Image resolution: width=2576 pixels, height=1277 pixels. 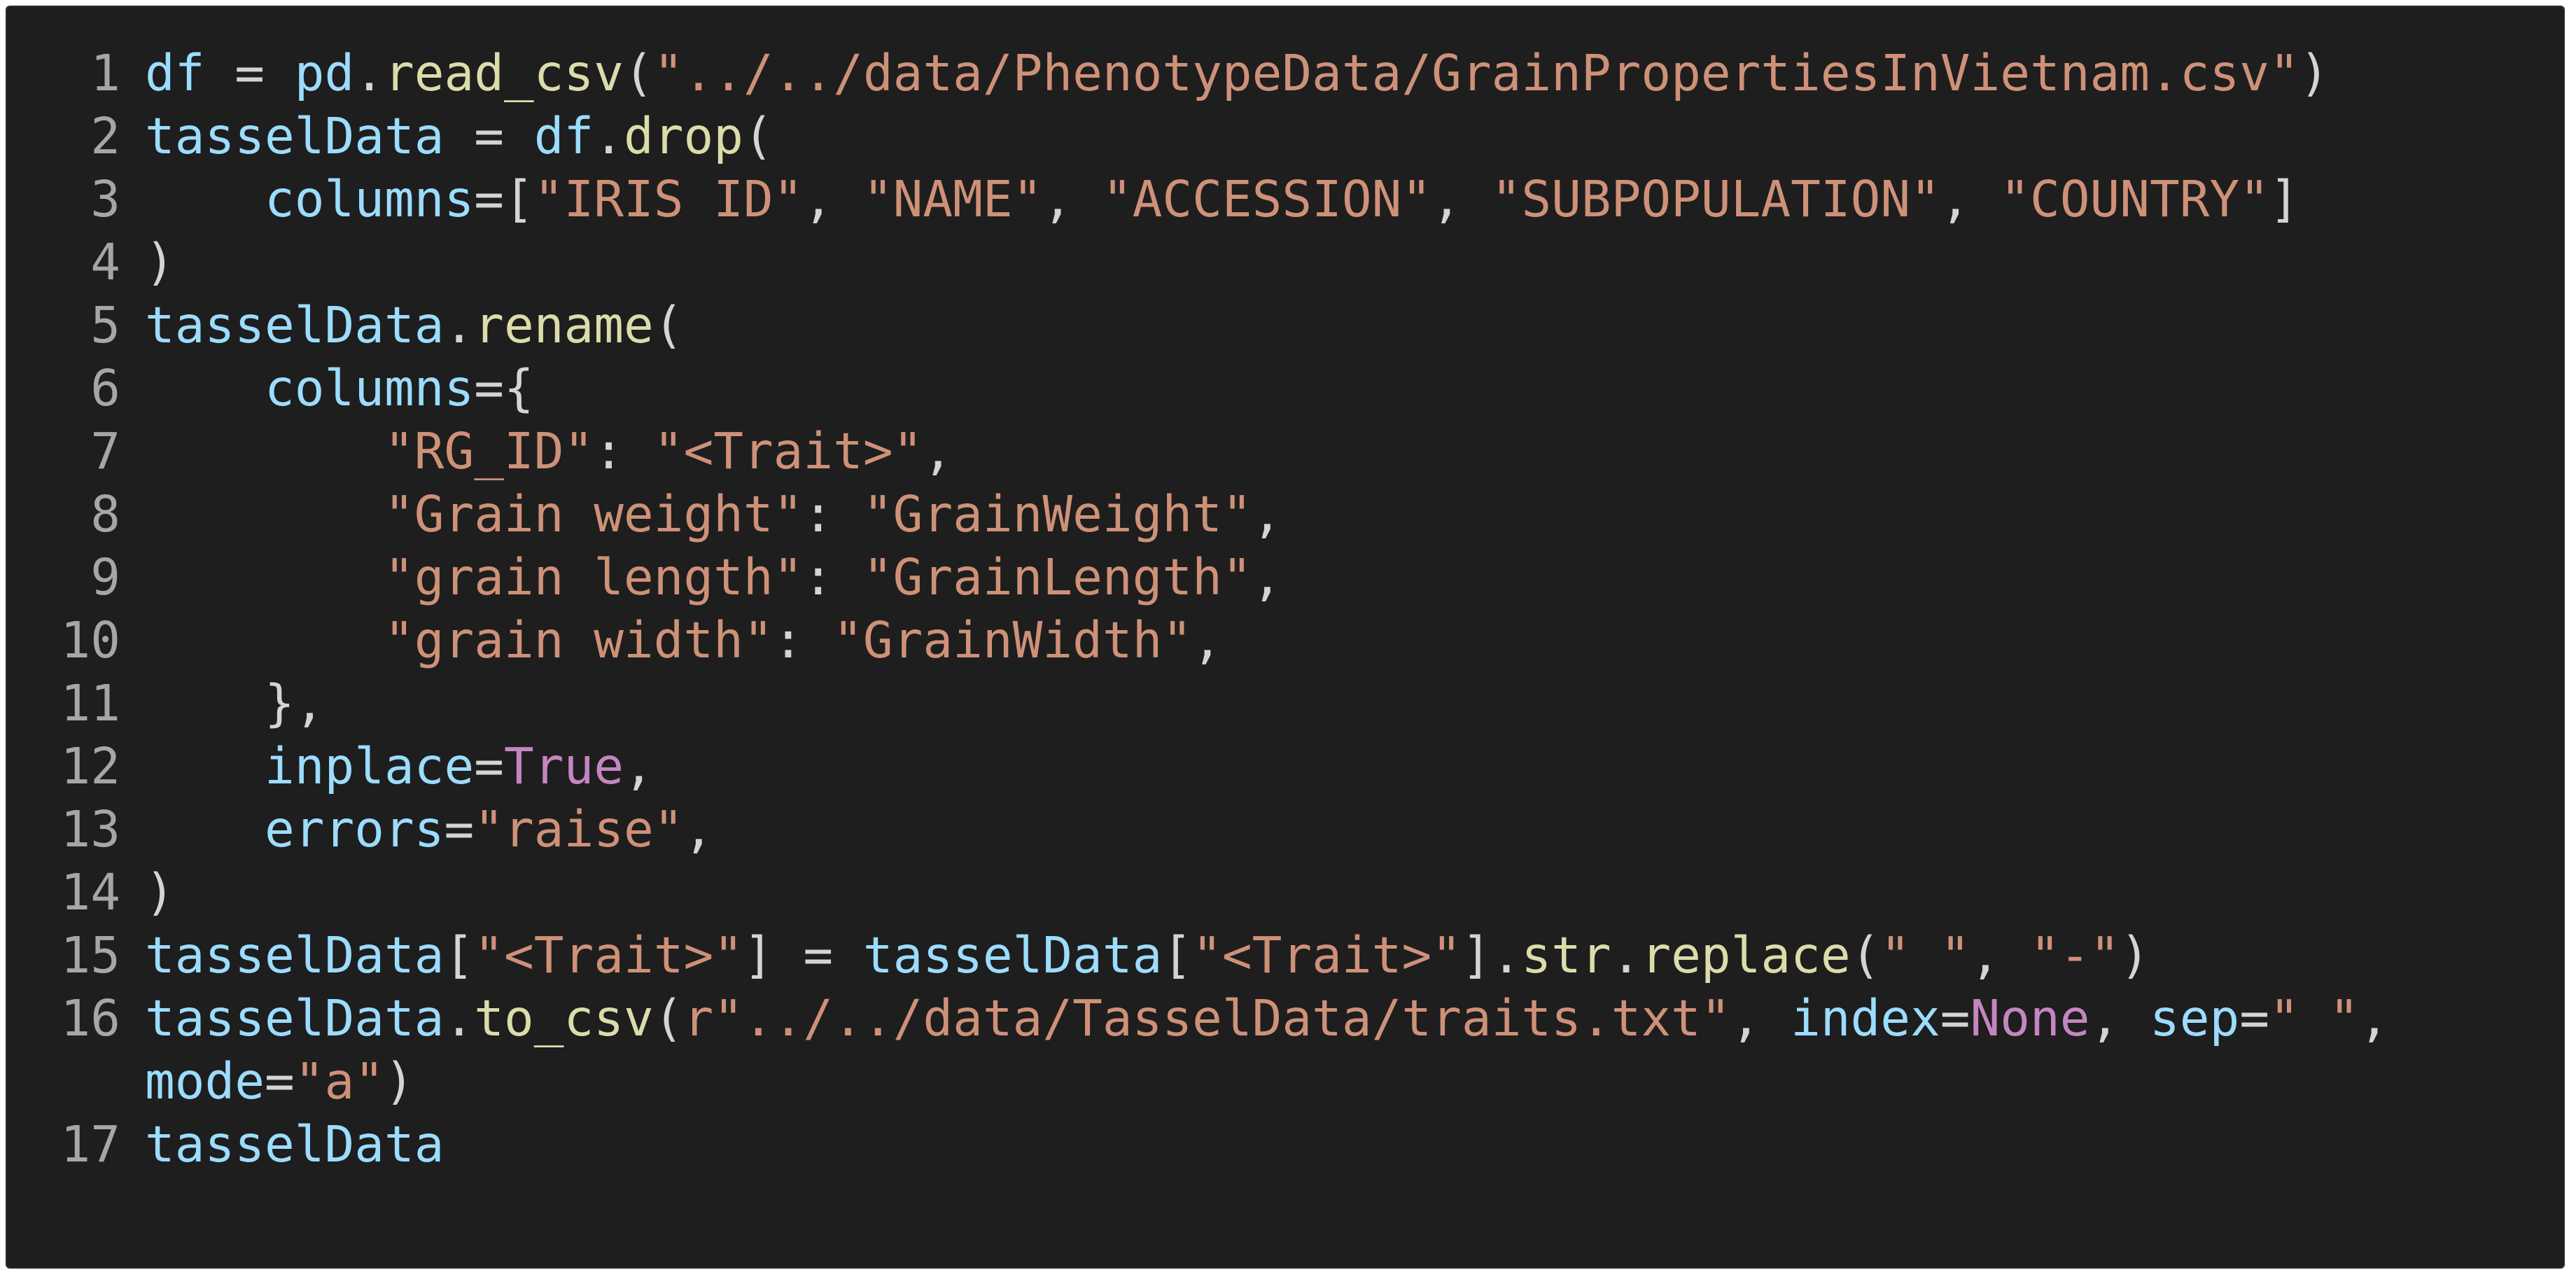 What do you see at coordinates (1322, 514) in the screenshot?
I see `line-content: "Grain weight": "GrainWeight",` at bounding box center [1322, 514].